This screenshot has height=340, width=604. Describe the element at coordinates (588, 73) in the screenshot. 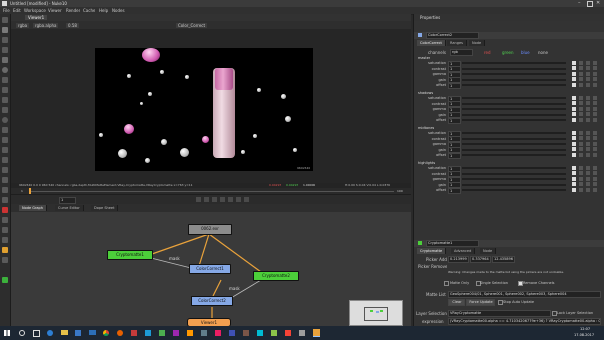

I see `master-gamma-button-c` at that location.